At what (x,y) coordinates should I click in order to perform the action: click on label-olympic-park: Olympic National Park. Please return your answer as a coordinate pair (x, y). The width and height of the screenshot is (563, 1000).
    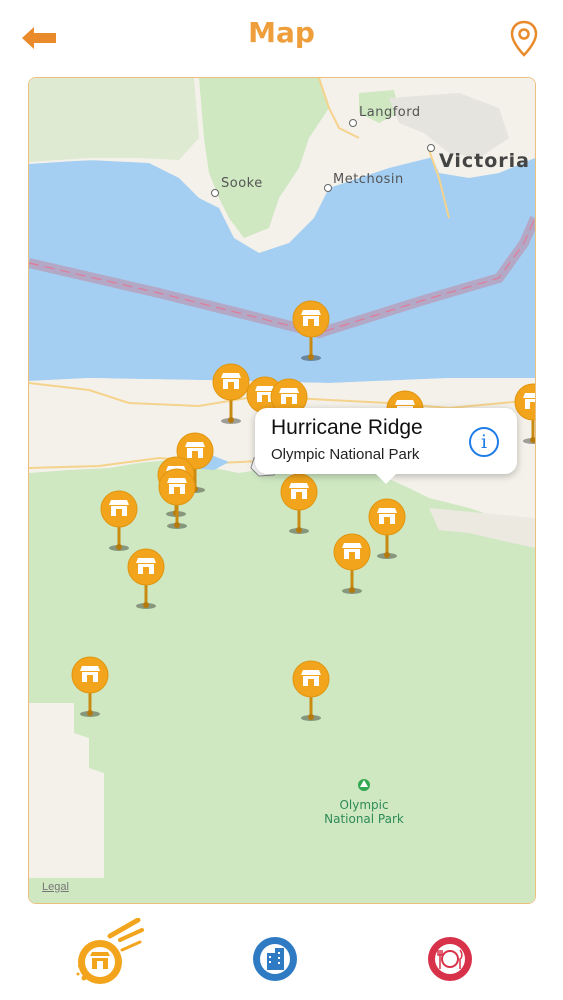
    Looking at the image, I should click on (364, 812).